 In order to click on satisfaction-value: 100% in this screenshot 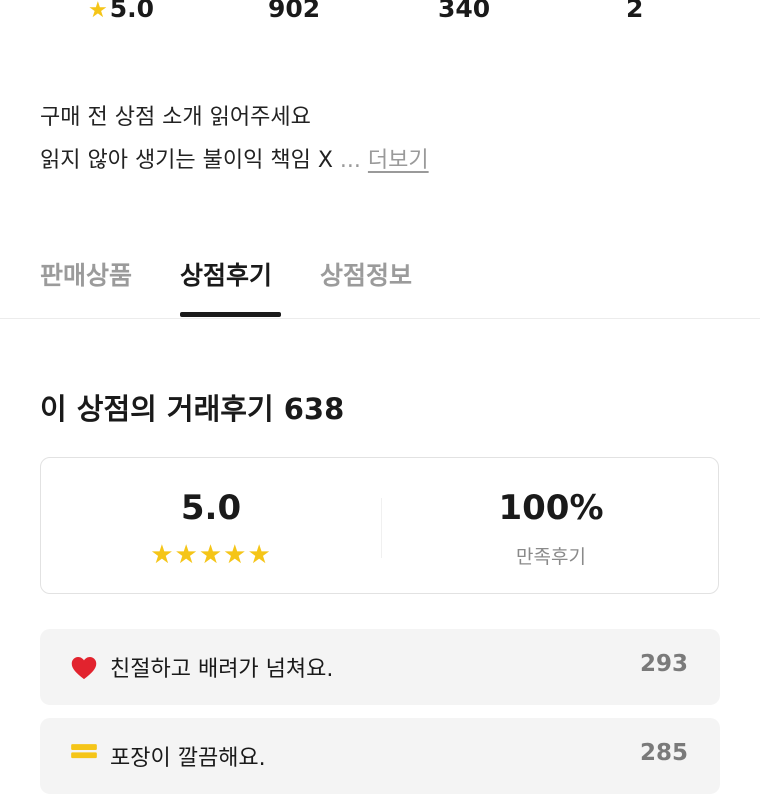, I will do `click(551, 508)`.